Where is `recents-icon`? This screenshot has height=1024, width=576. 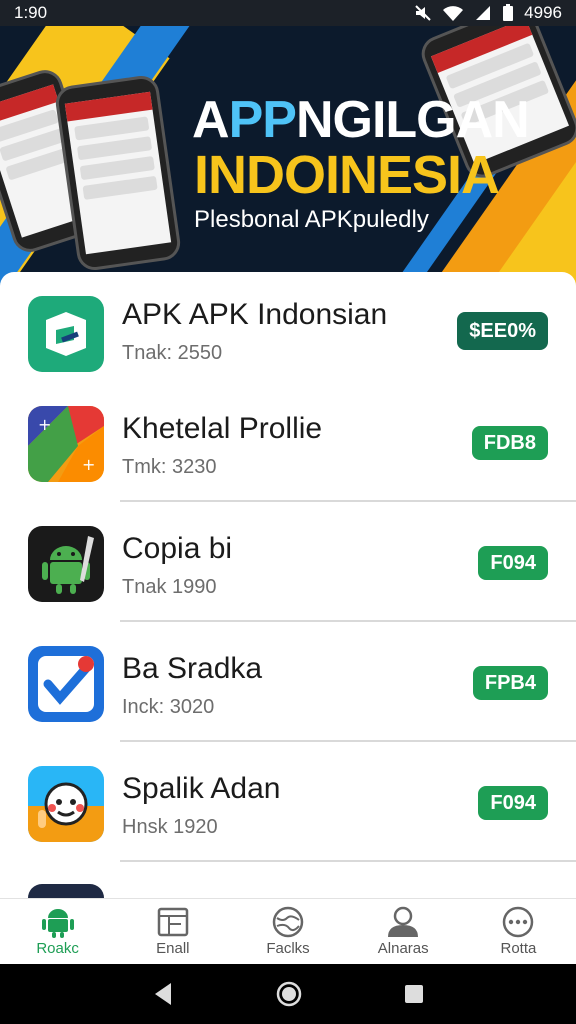 recents-icon is located at coordinates (414, 994).